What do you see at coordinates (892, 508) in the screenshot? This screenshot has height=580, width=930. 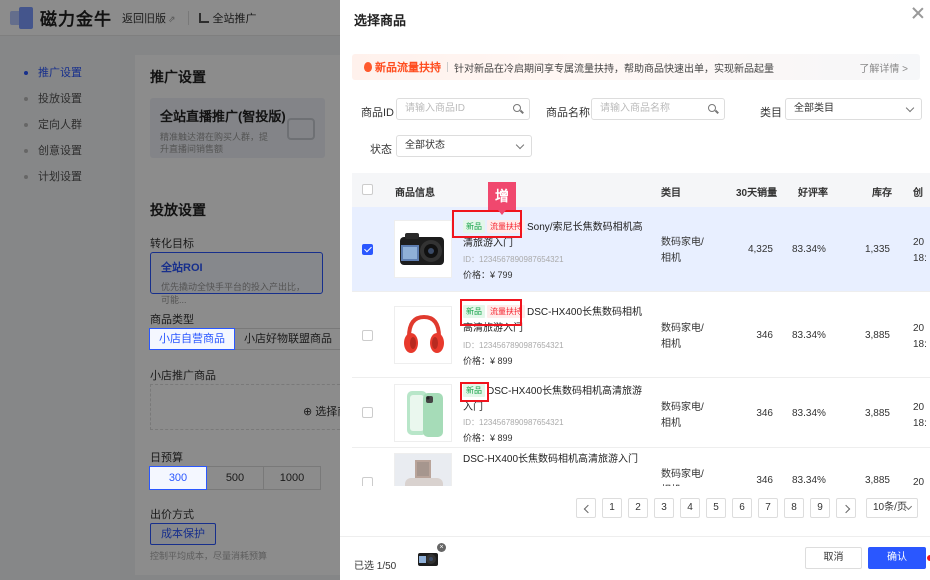 I see `page-size-select: 10条/页` at bounding box center [892, 508].